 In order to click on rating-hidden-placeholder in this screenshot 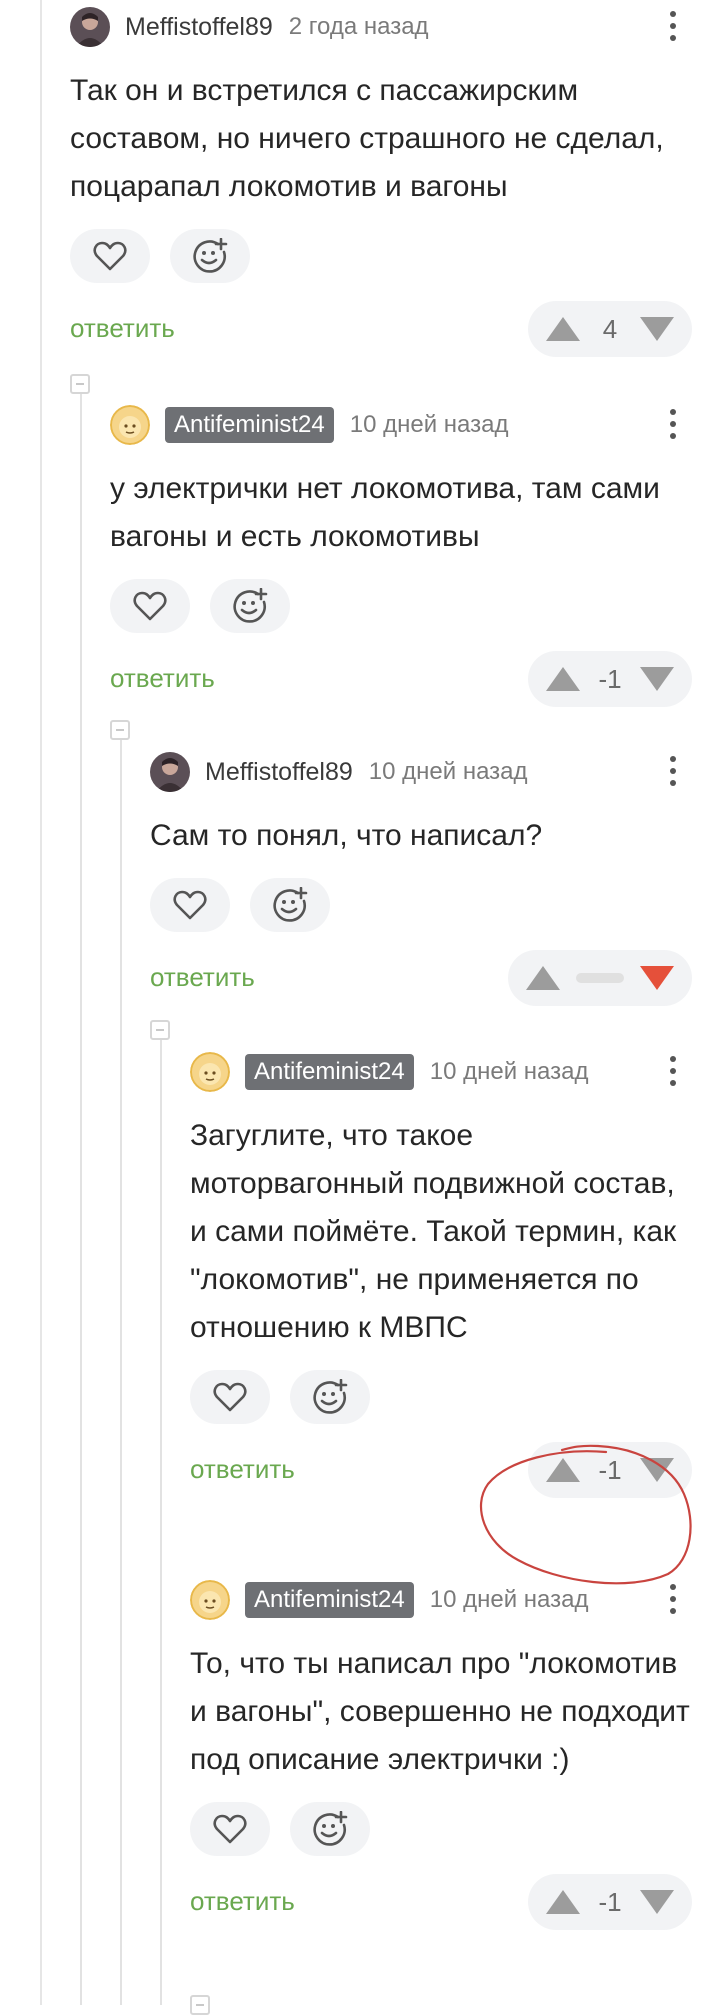, I will do `click(600, 978)`.